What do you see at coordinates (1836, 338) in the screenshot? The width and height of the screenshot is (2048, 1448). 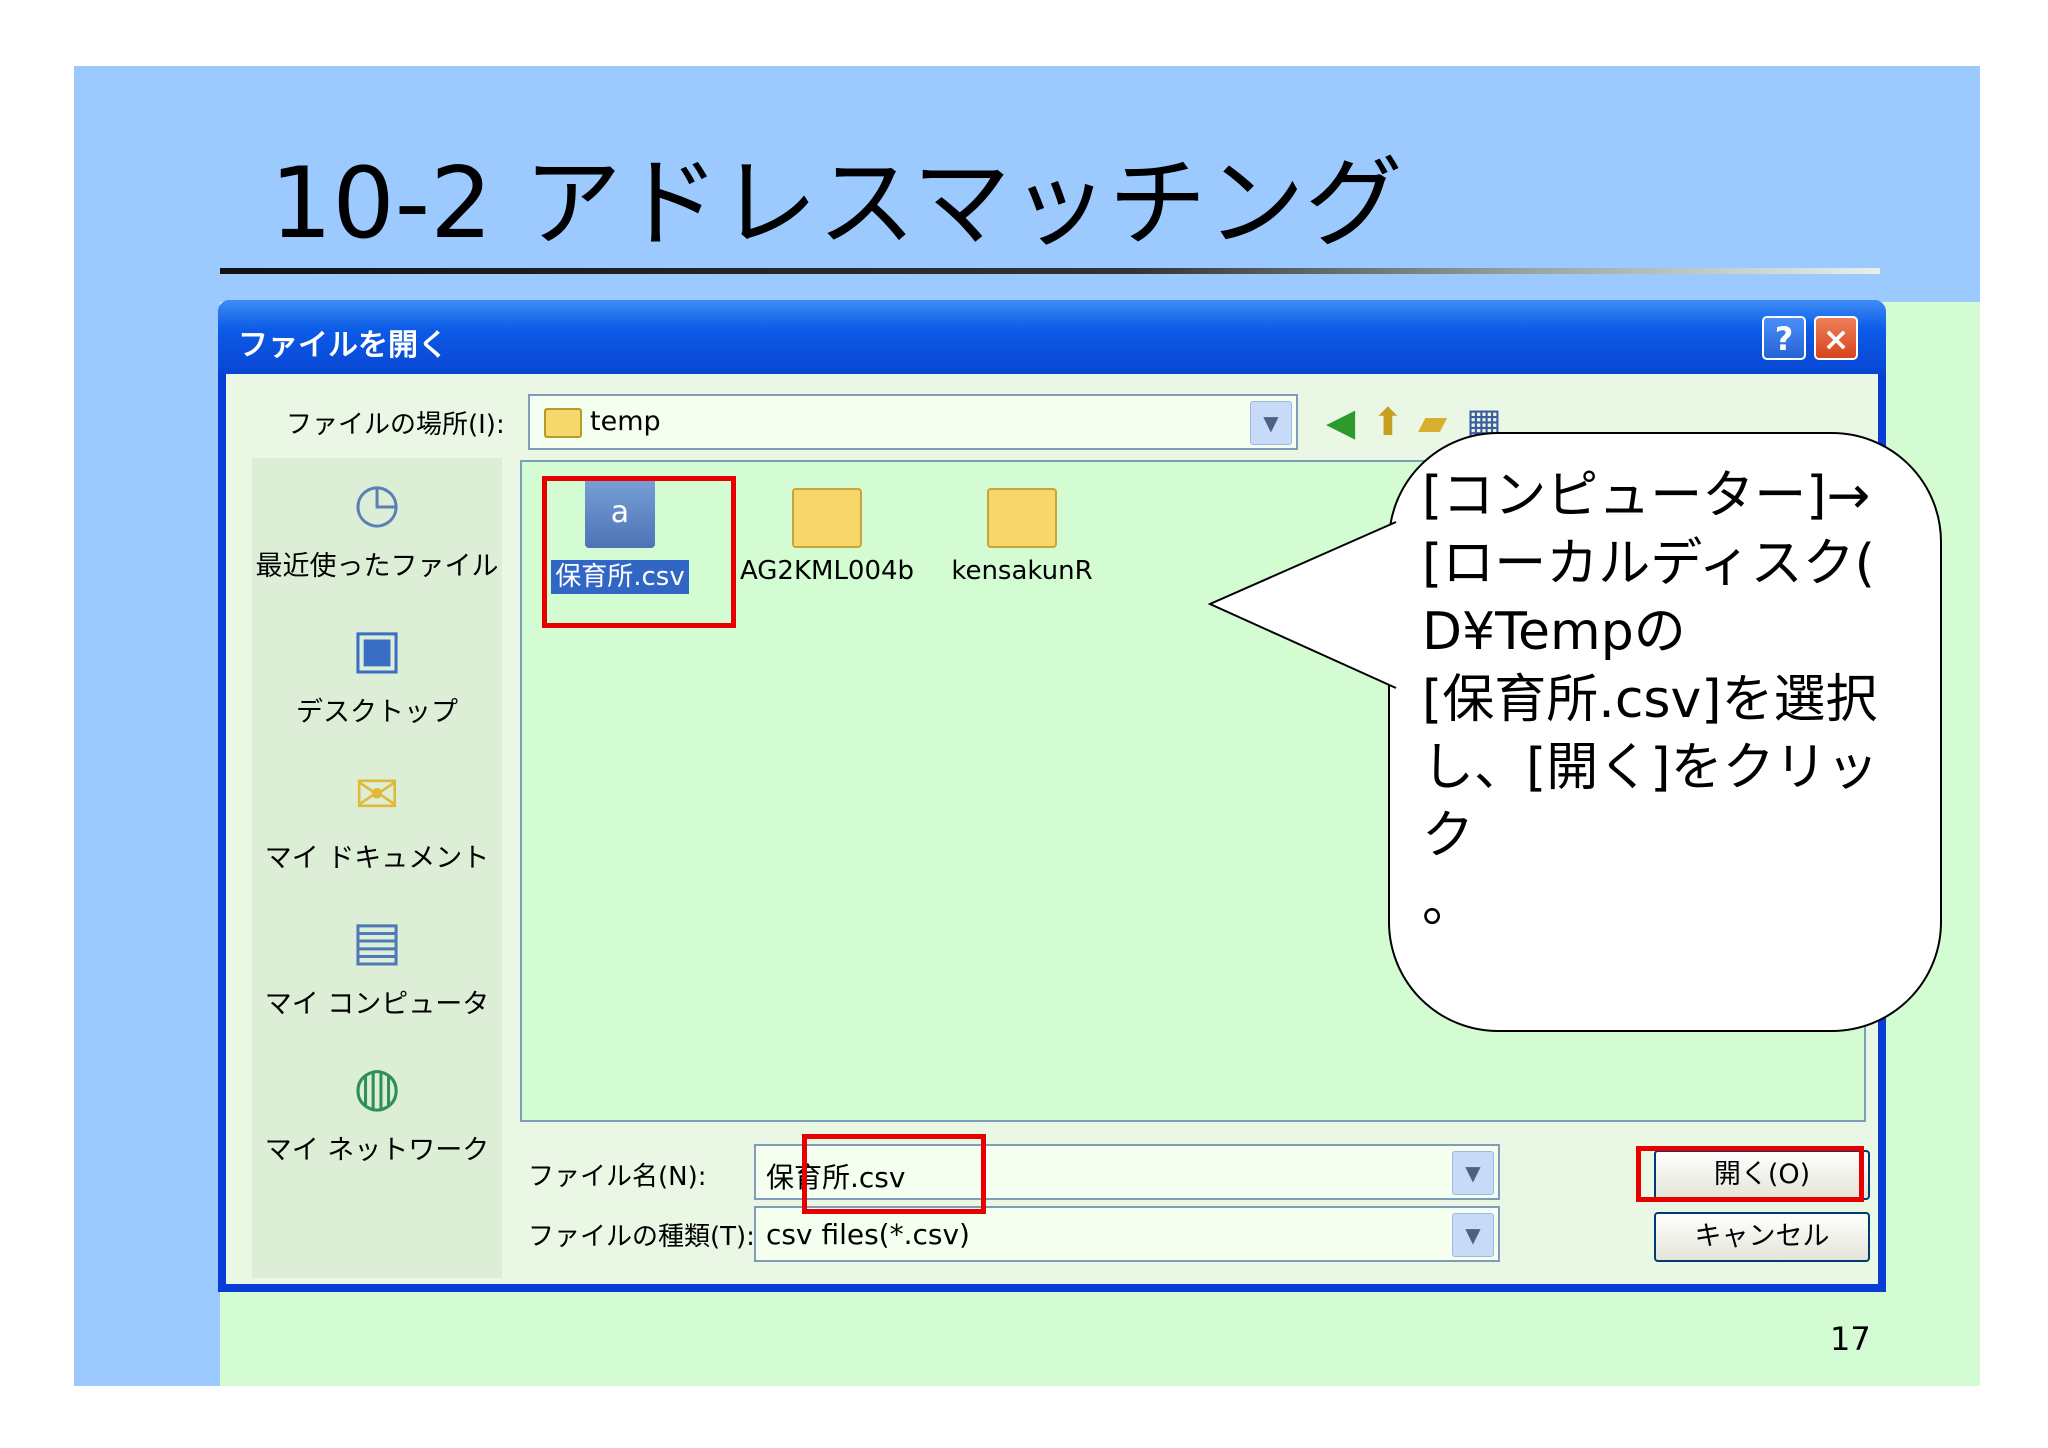 I see `close-button: ×` at bounding box center [1836, 338].